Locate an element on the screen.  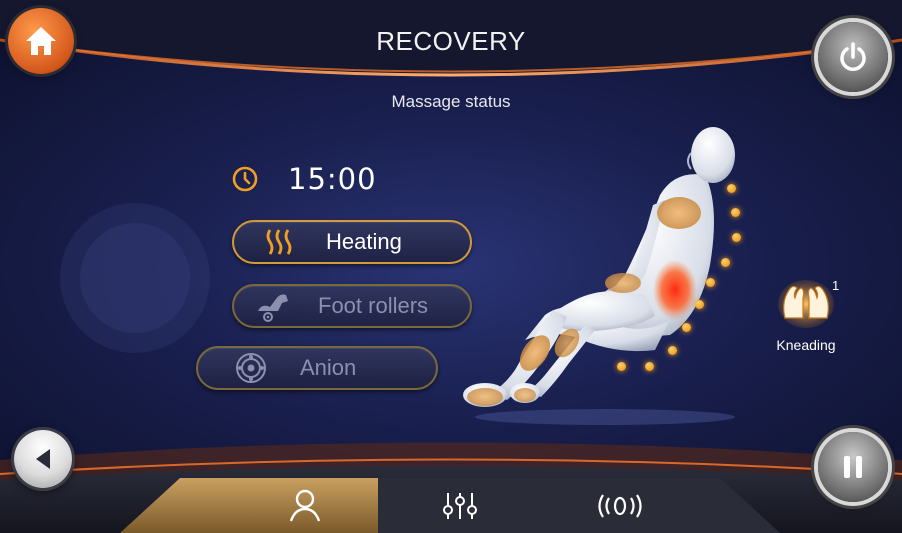
pause-icon is located at coordinates (853, 467).